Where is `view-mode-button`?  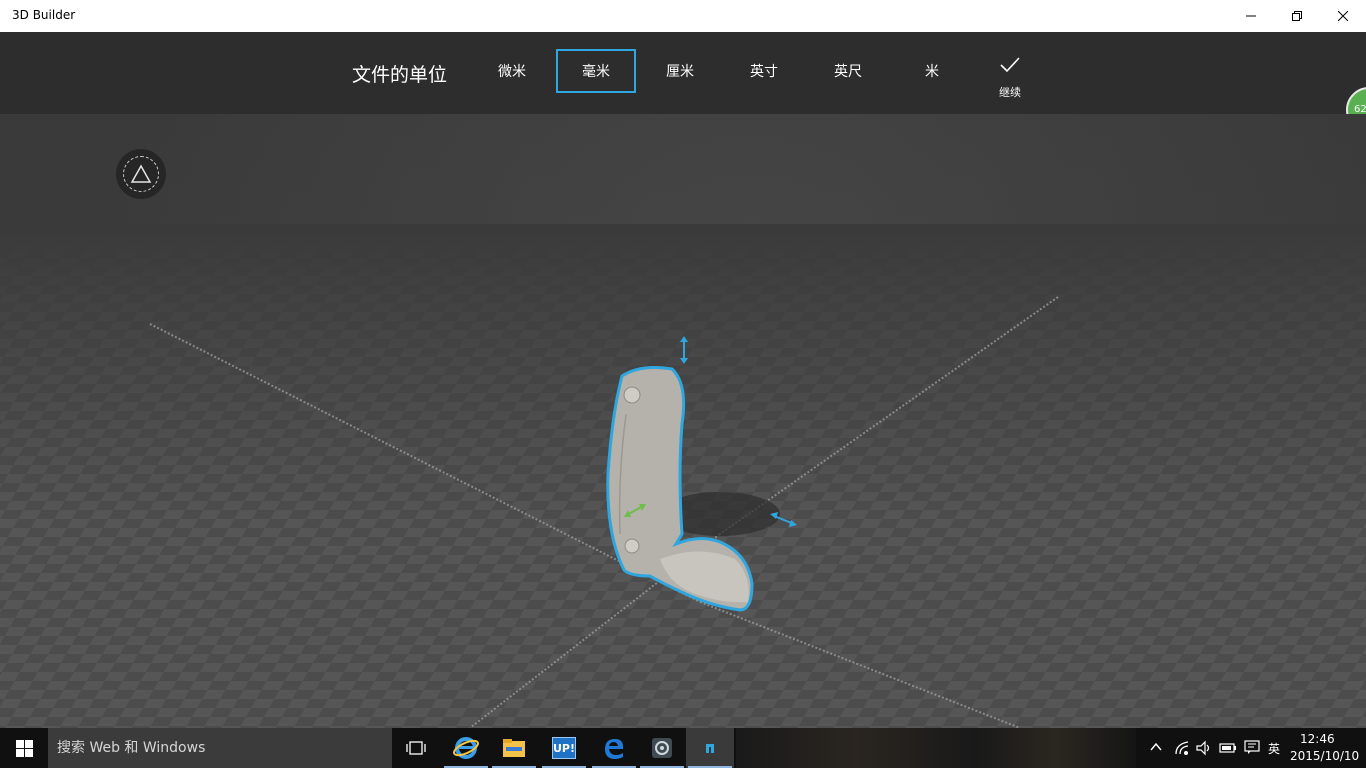 view-mode-button is located at coordinates (141, 174).